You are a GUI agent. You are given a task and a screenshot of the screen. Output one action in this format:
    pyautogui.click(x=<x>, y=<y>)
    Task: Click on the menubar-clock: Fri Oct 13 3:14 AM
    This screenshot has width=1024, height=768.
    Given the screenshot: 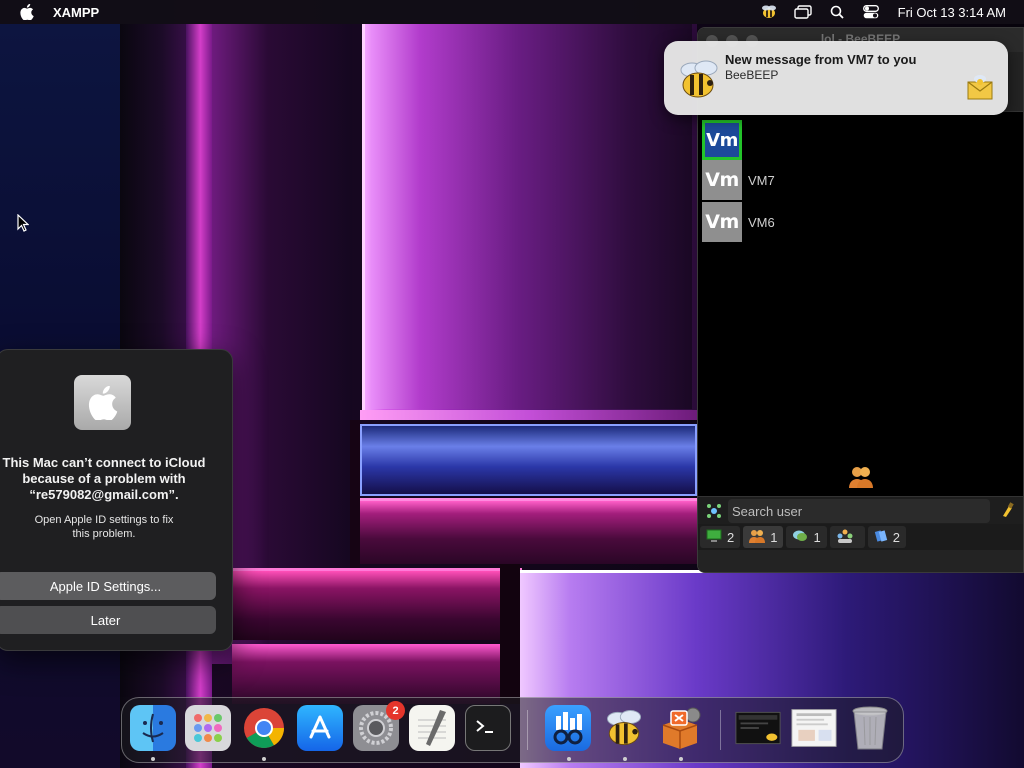 What is the action you would take?
    pyautogui.click(x=952, y=12)
    